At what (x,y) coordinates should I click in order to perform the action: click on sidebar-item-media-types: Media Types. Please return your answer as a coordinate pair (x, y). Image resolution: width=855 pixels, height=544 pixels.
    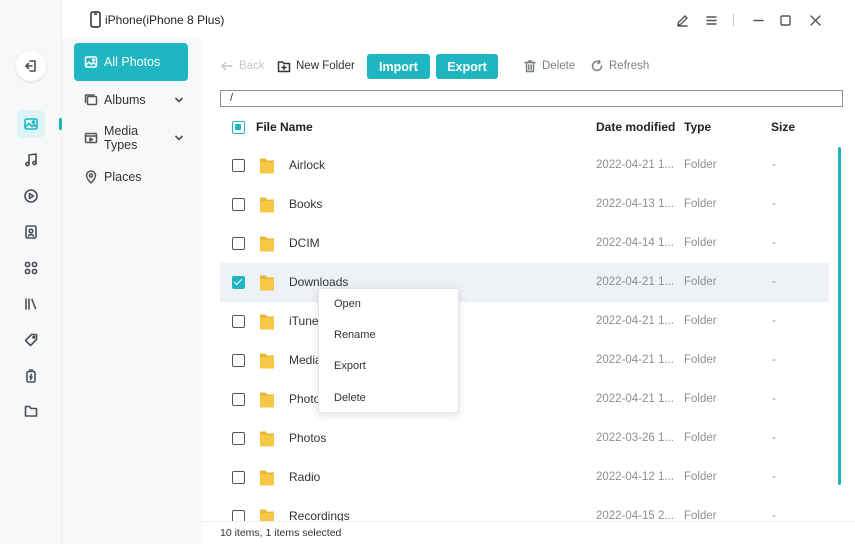
    Looking at the image, I should click on (131, 138).